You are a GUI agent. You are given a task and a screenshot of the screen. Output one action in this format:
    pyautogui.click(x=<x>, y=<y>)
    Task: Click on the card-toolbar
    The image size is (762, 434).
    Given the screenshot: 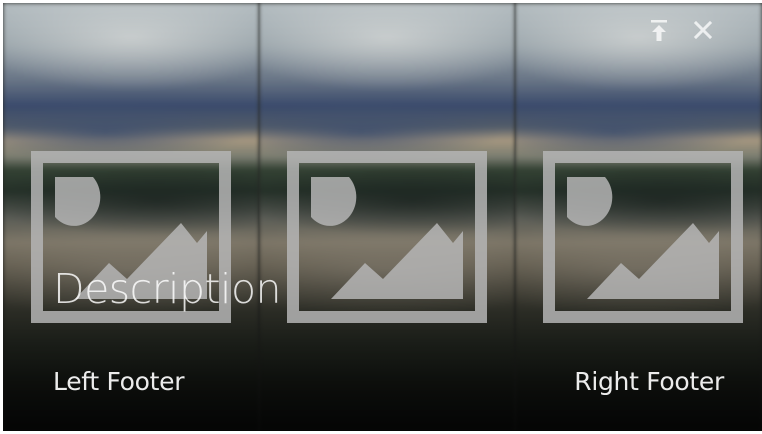 What is the action you would take?
    pyautogui.click(x=681, y=30)
    